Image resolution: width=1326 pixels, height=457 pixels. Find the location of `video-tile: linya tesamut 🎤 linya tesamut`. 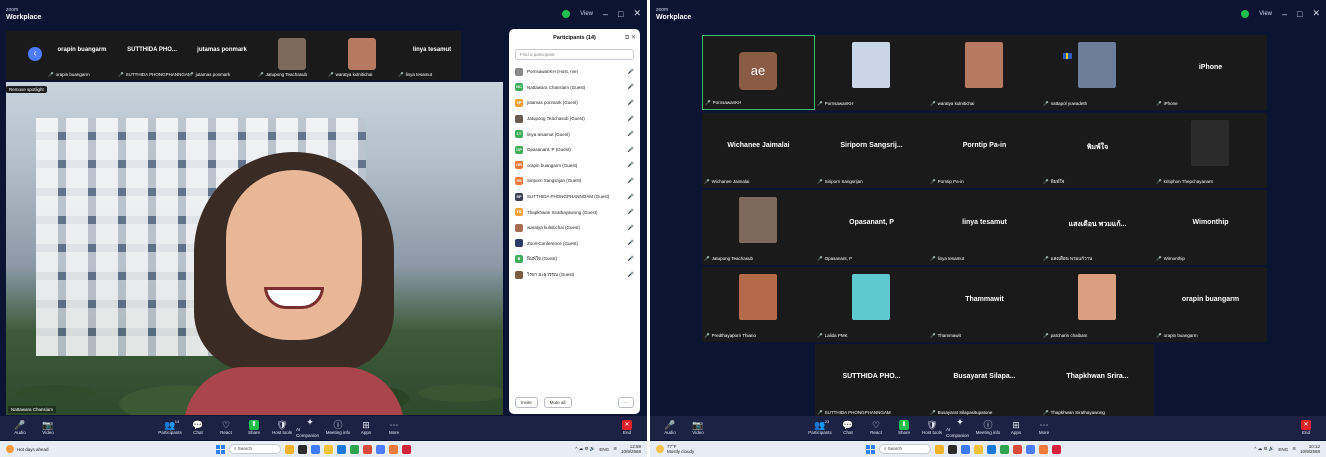

video-tile: linya tesamut 🎤 linya tesamut is located at coordinates (984, 227).